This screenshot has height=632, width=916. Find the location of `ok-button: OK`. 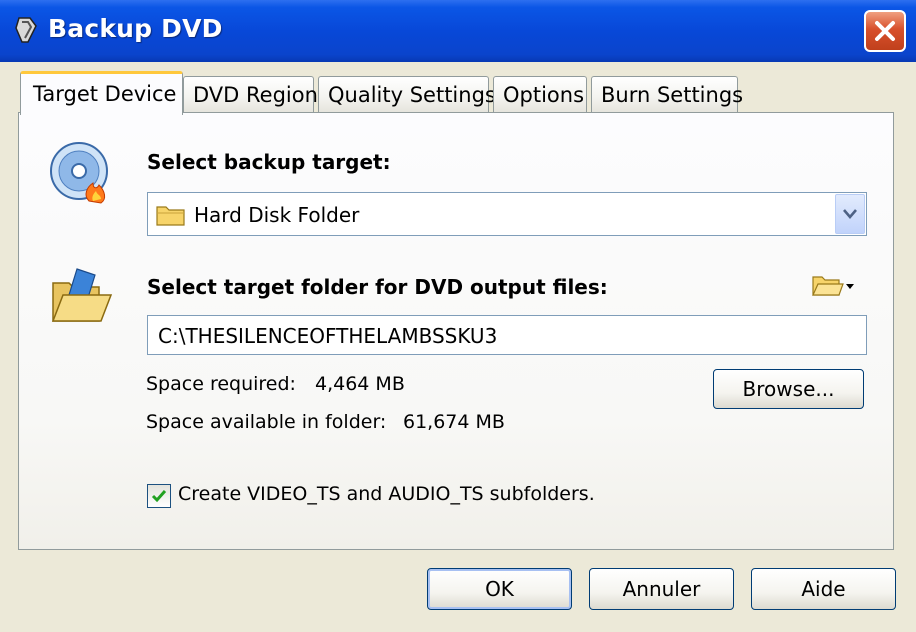

ok-button: OK is located at coordinates (499, 589).